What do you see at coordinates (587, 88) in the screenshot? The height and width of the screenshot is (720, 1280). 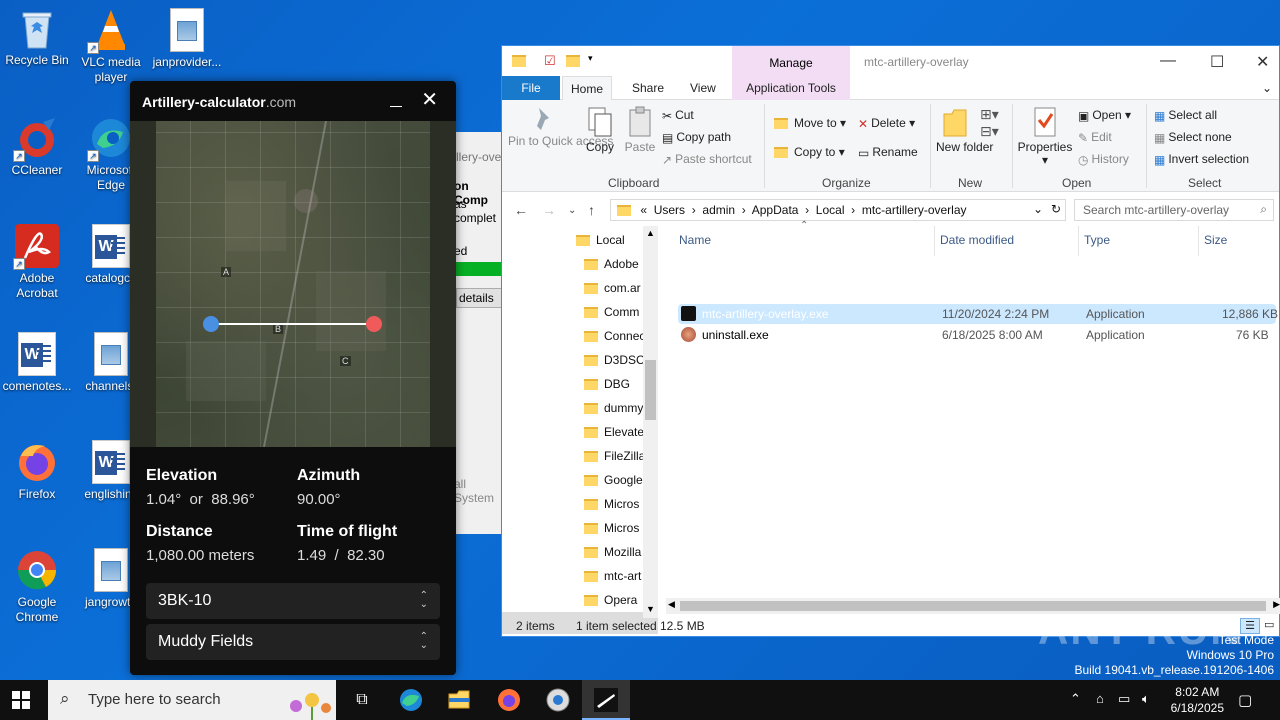 I see `tab-home: Home` at bounding box center [587, 88].